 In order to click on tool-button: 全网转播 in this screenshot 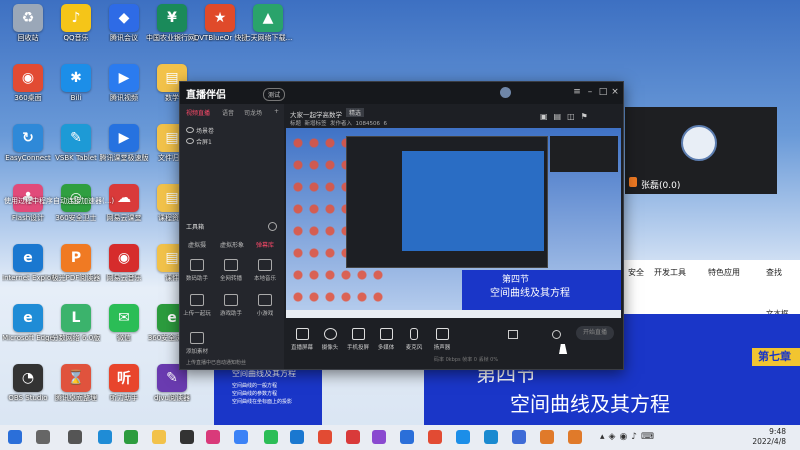, I will do `click(231, 272)`.